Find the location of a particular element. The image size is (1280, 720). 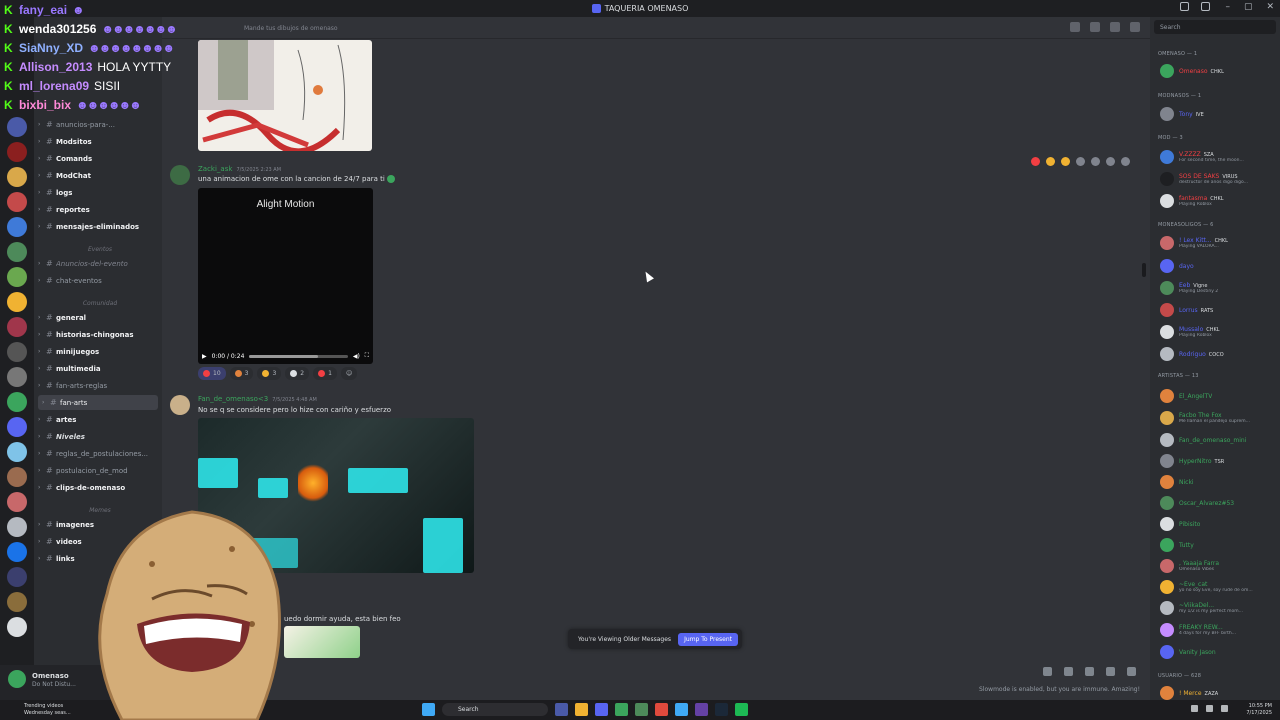

mute-icon is located at coordinates (1095, 27).